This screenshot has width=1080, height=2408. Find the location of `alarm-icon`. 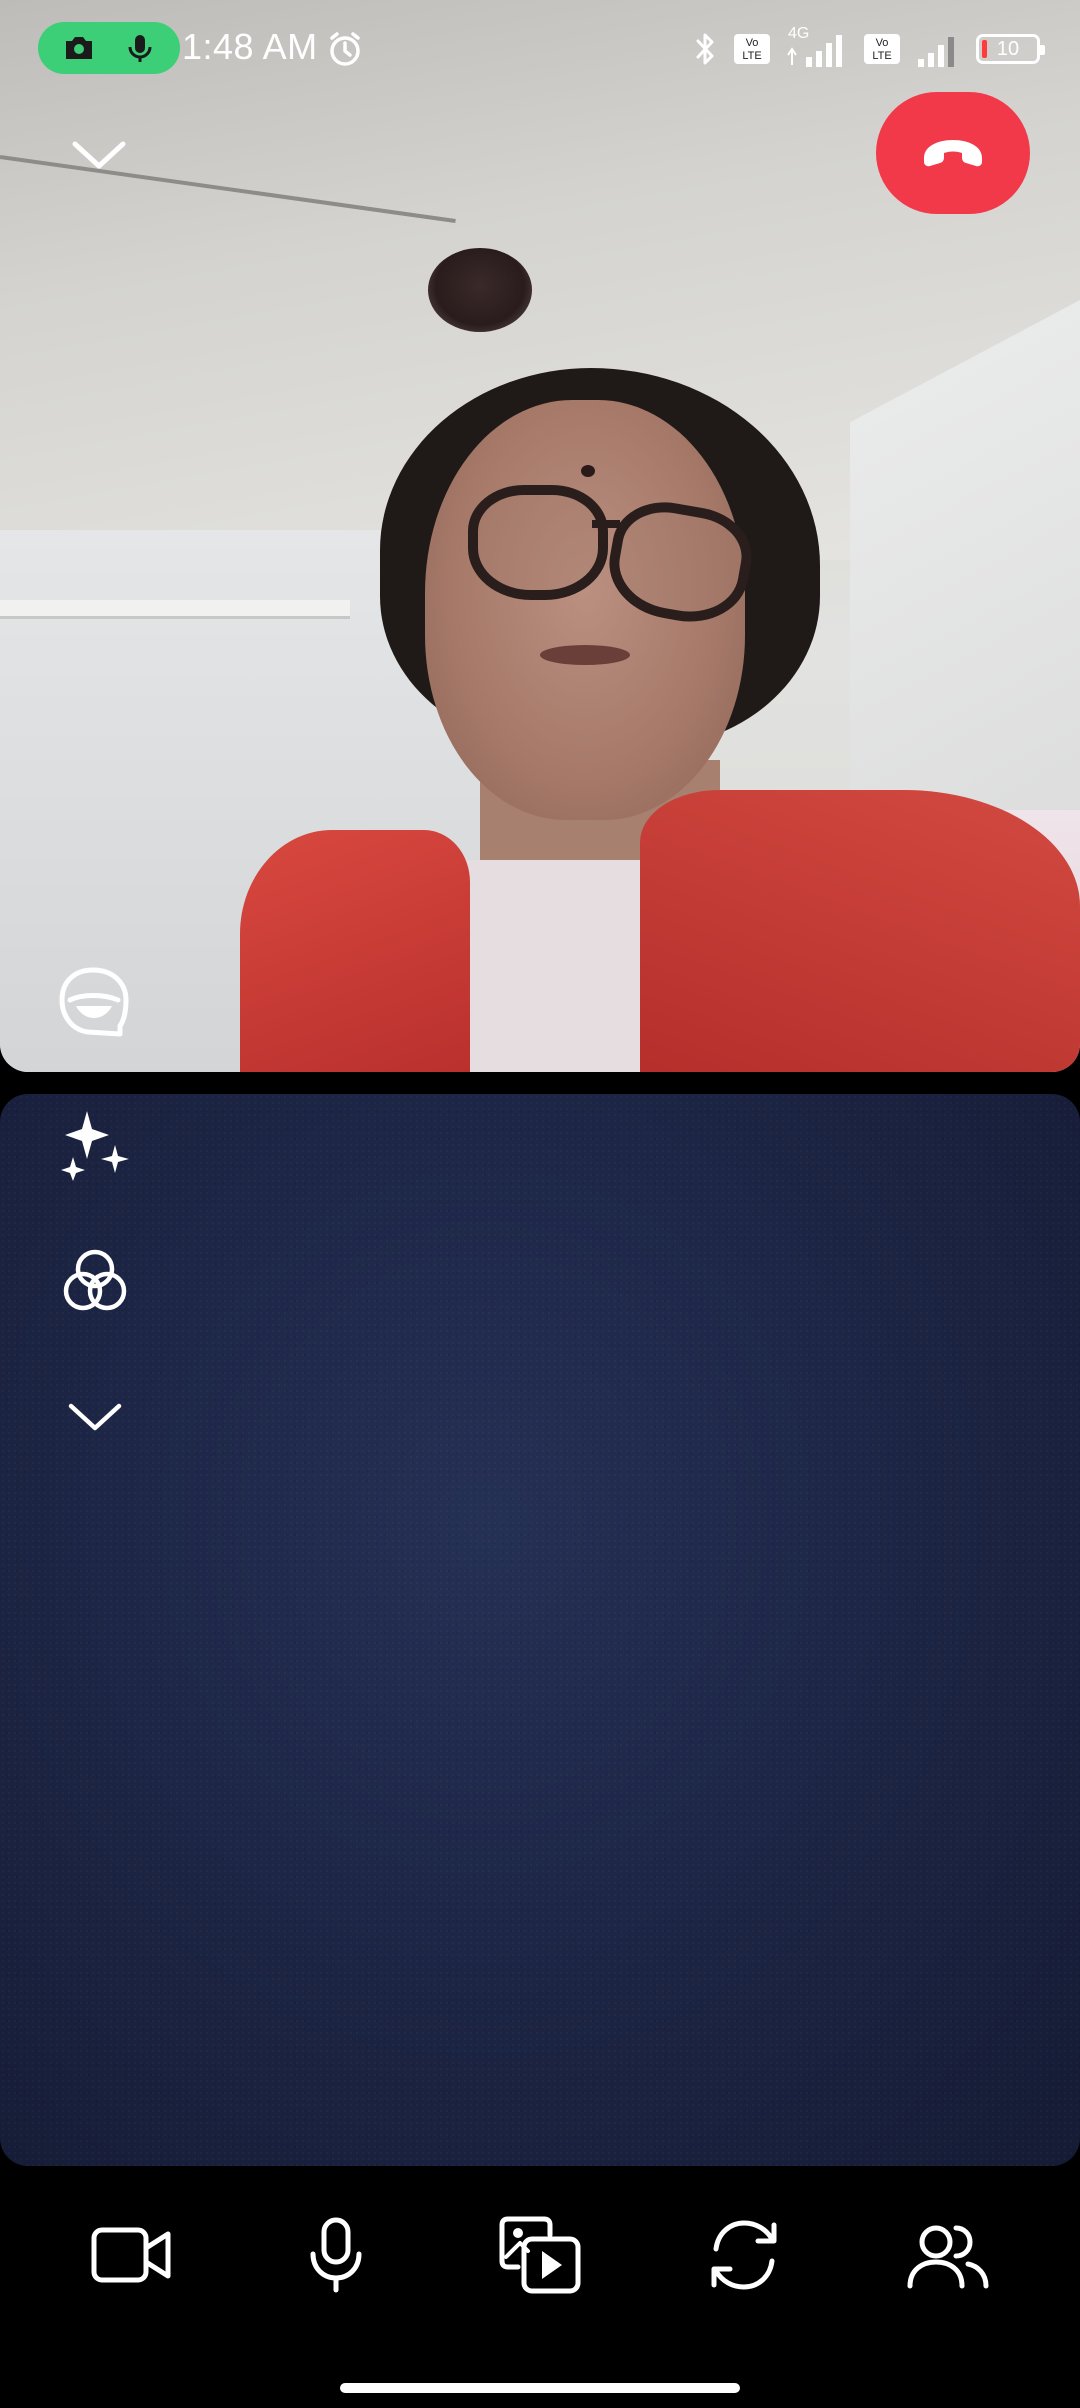

alarm-icon is located at coordinates (345, 49).